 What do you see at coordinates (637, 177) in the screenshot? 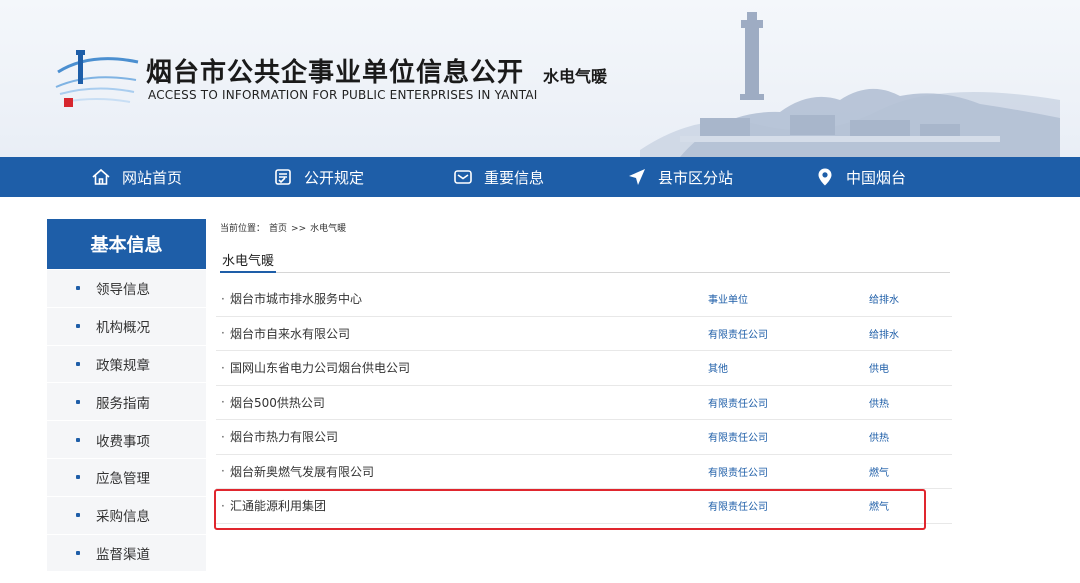
I see `navigation-arrow-icon` at bounding box center [637, 177].